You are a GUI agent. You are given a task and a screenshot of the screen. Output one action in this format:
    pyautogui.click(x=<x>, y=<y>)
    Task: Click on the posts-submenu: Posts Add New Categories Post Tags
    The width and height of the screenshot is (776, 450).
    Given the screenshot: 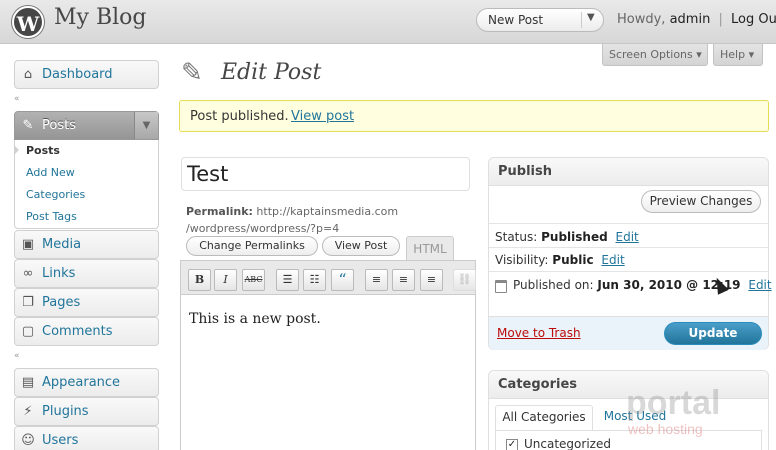 What is the action you would take?
    pyautogui.click(x=86, y=184)
    